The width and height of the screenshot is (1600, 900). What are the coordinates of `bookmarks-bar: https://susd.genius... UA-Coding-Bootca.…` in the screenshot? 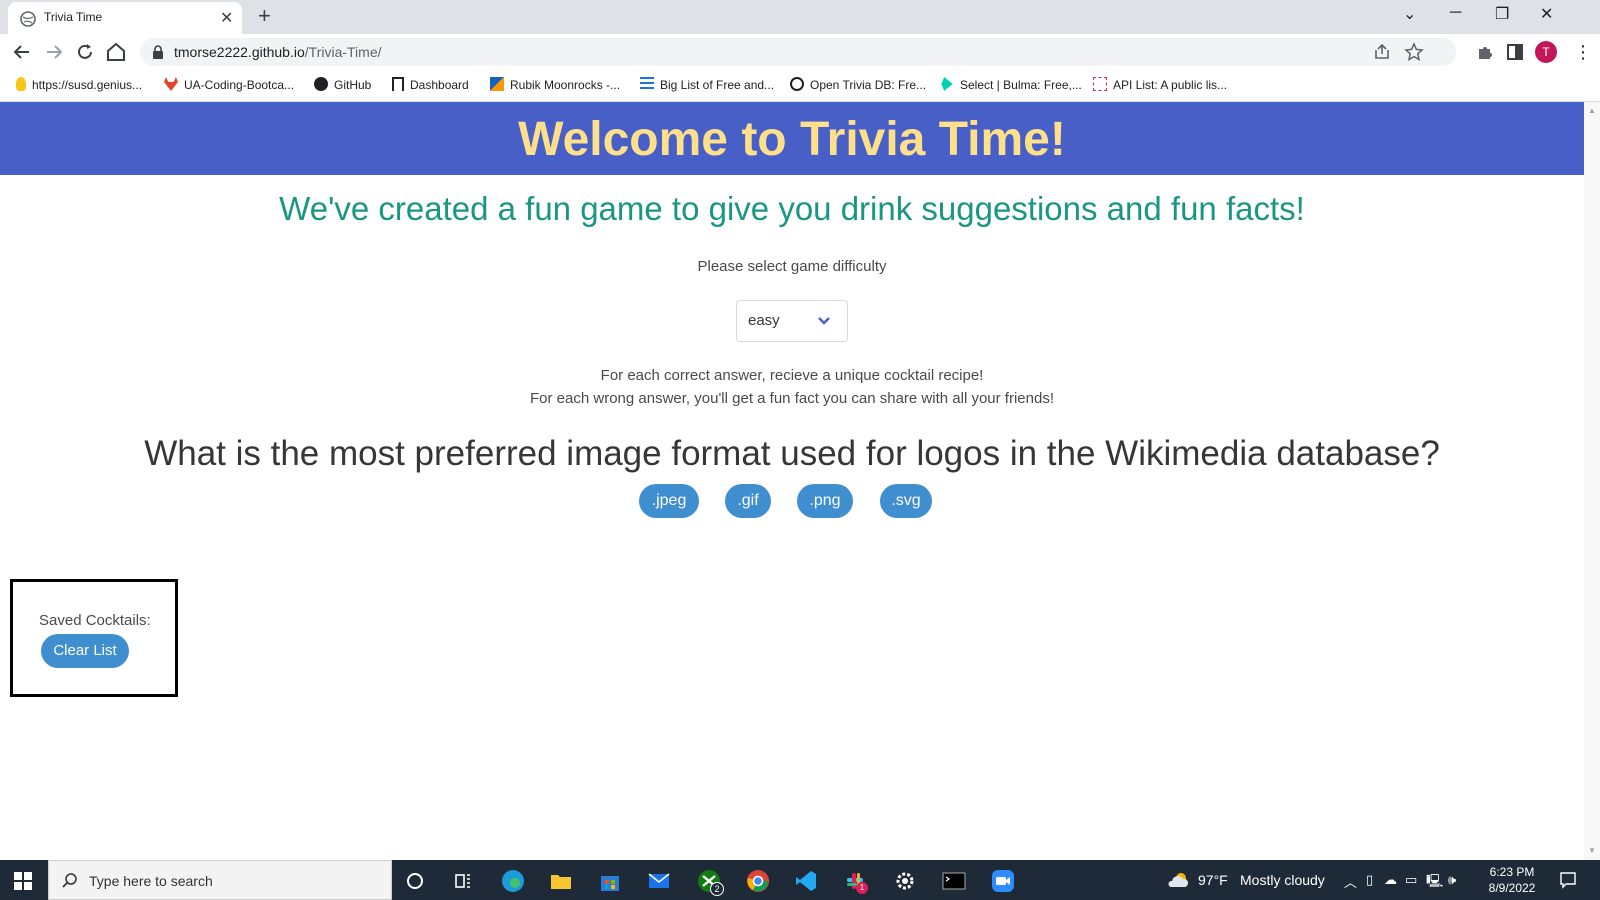 It's located at (800, 86).